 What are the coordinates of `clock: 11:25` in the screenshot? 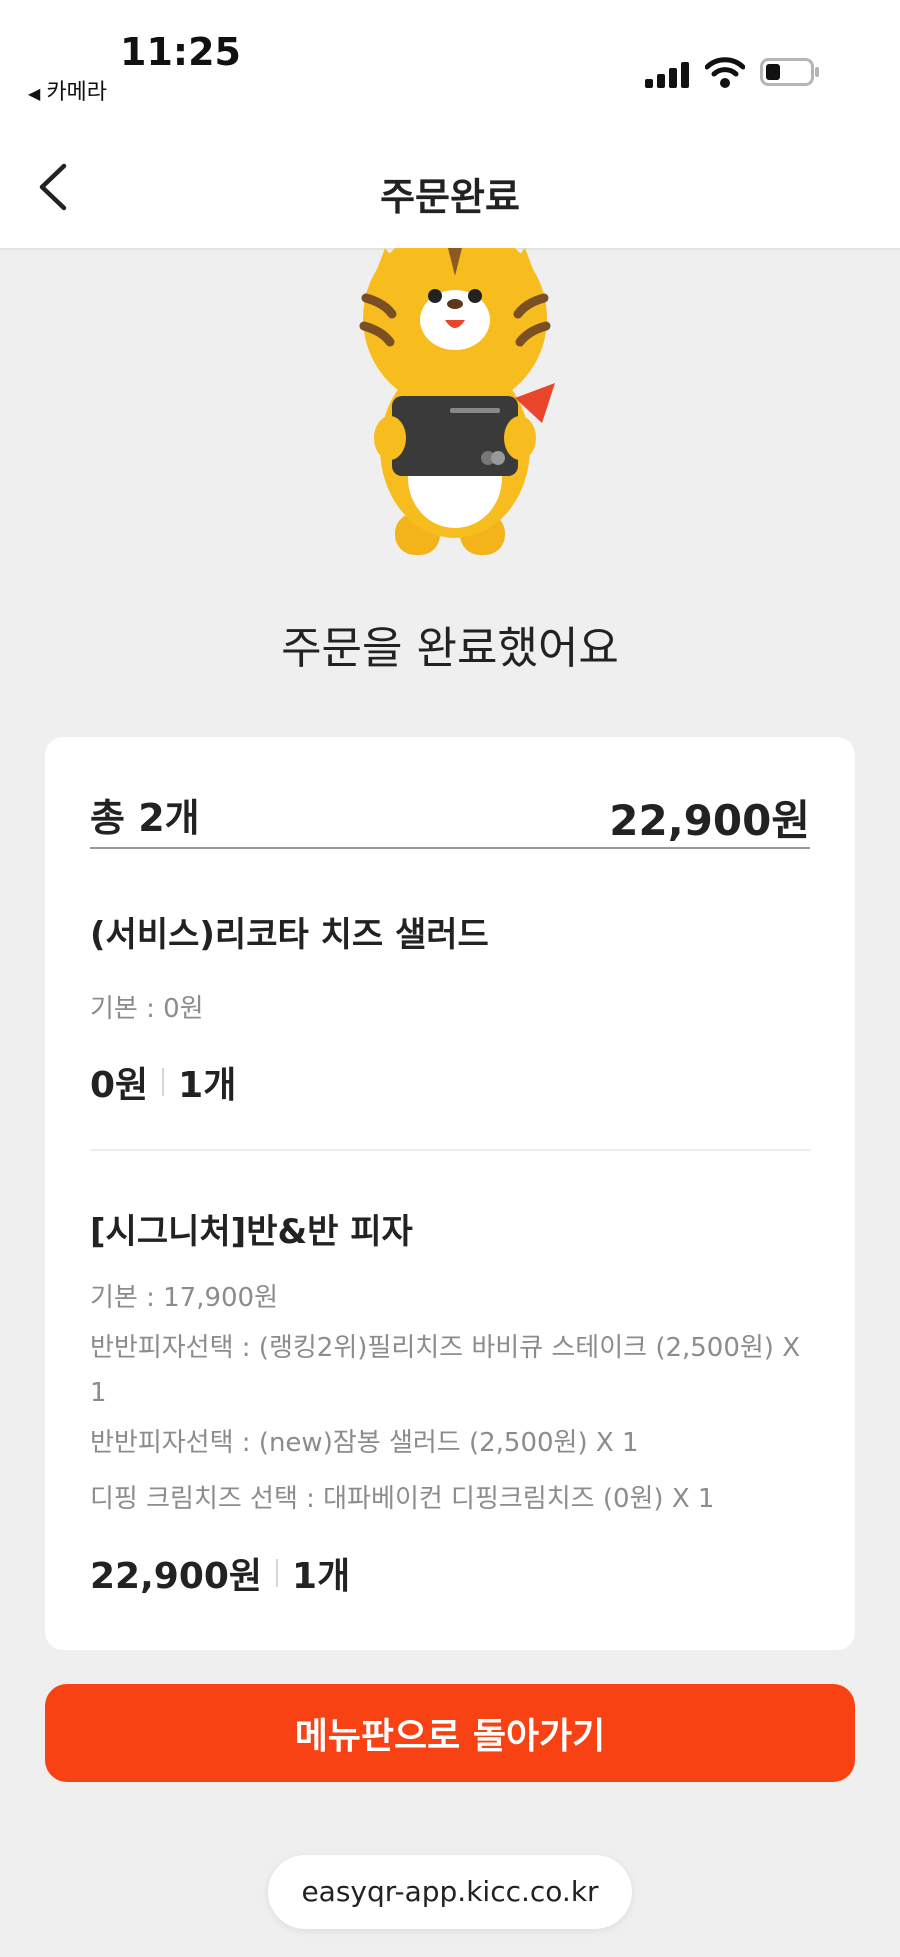 It's located at (180, 52).